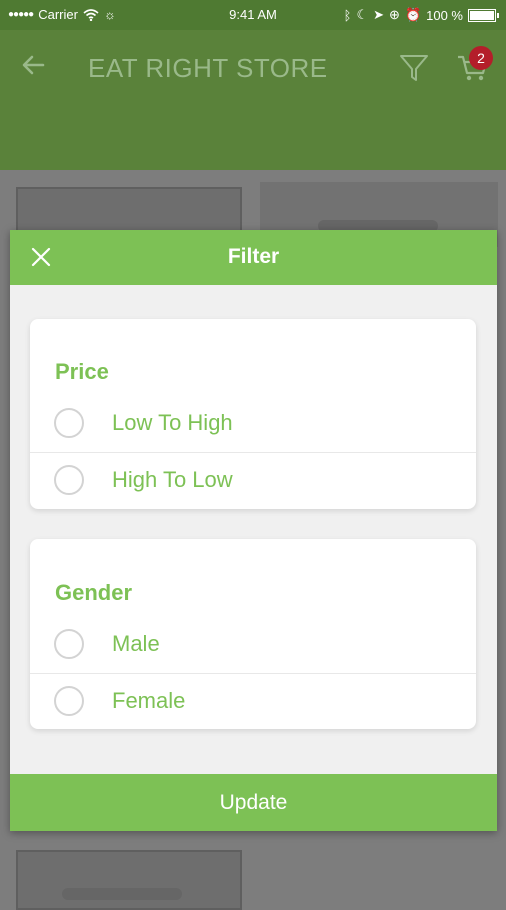  What do you see at coordinates (253, 15) in the screenshot?
I see `status-bar: ●●●●● Carrier ☼ 9:41 AM ᛒ ☾ ➤ ⊕ ⏰ 100 %` at bounding box center [253, 15].